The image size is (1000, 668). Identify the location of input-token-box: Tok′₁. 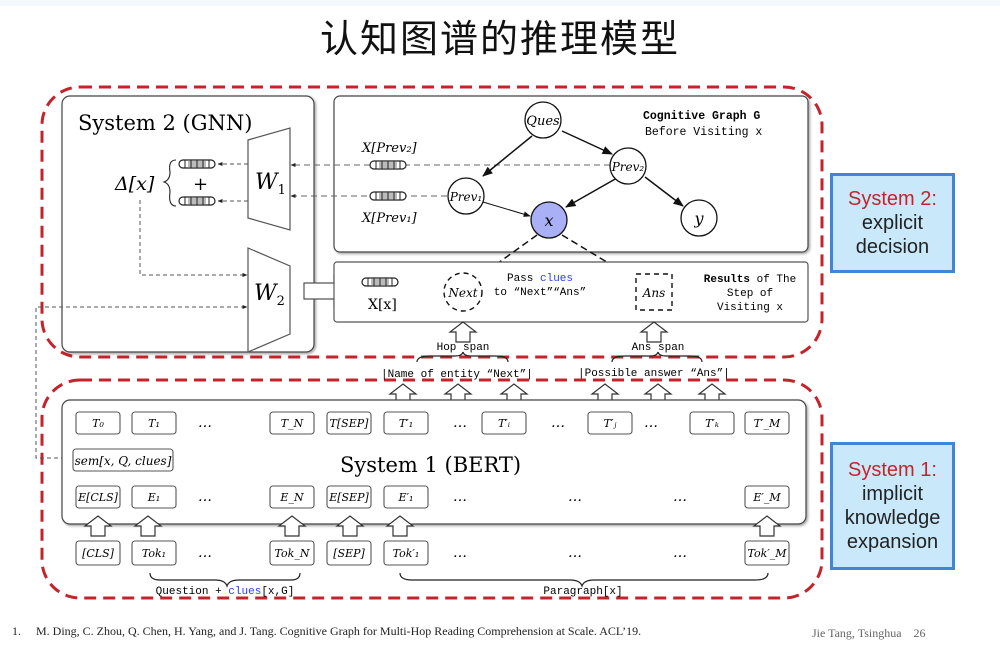
(406, 553).